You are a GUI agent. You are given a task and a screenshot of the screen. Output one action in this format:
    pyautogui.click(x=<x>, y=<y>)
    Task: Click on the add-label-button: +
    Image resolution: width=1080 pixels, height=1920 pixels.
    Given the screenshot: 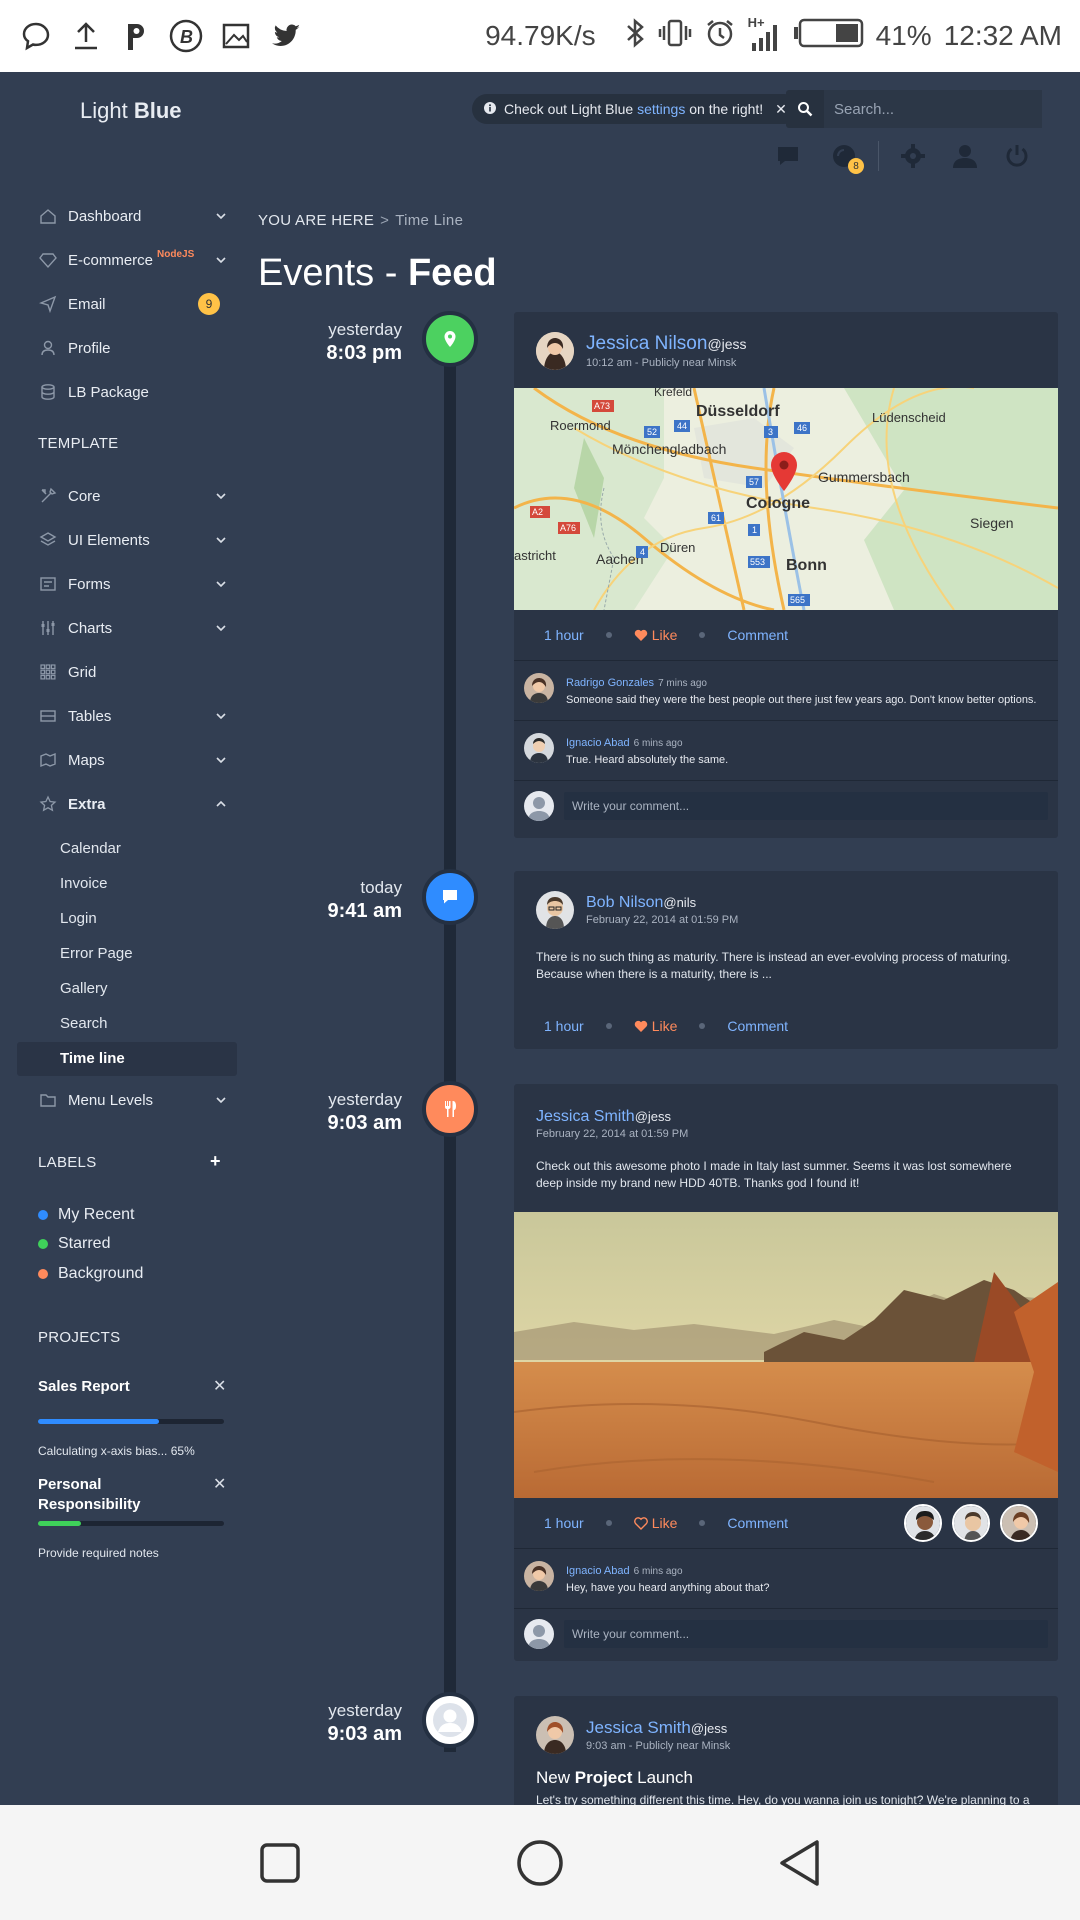 What is the action you would take?
    pyautogui.click(x=215, y=1161)
    